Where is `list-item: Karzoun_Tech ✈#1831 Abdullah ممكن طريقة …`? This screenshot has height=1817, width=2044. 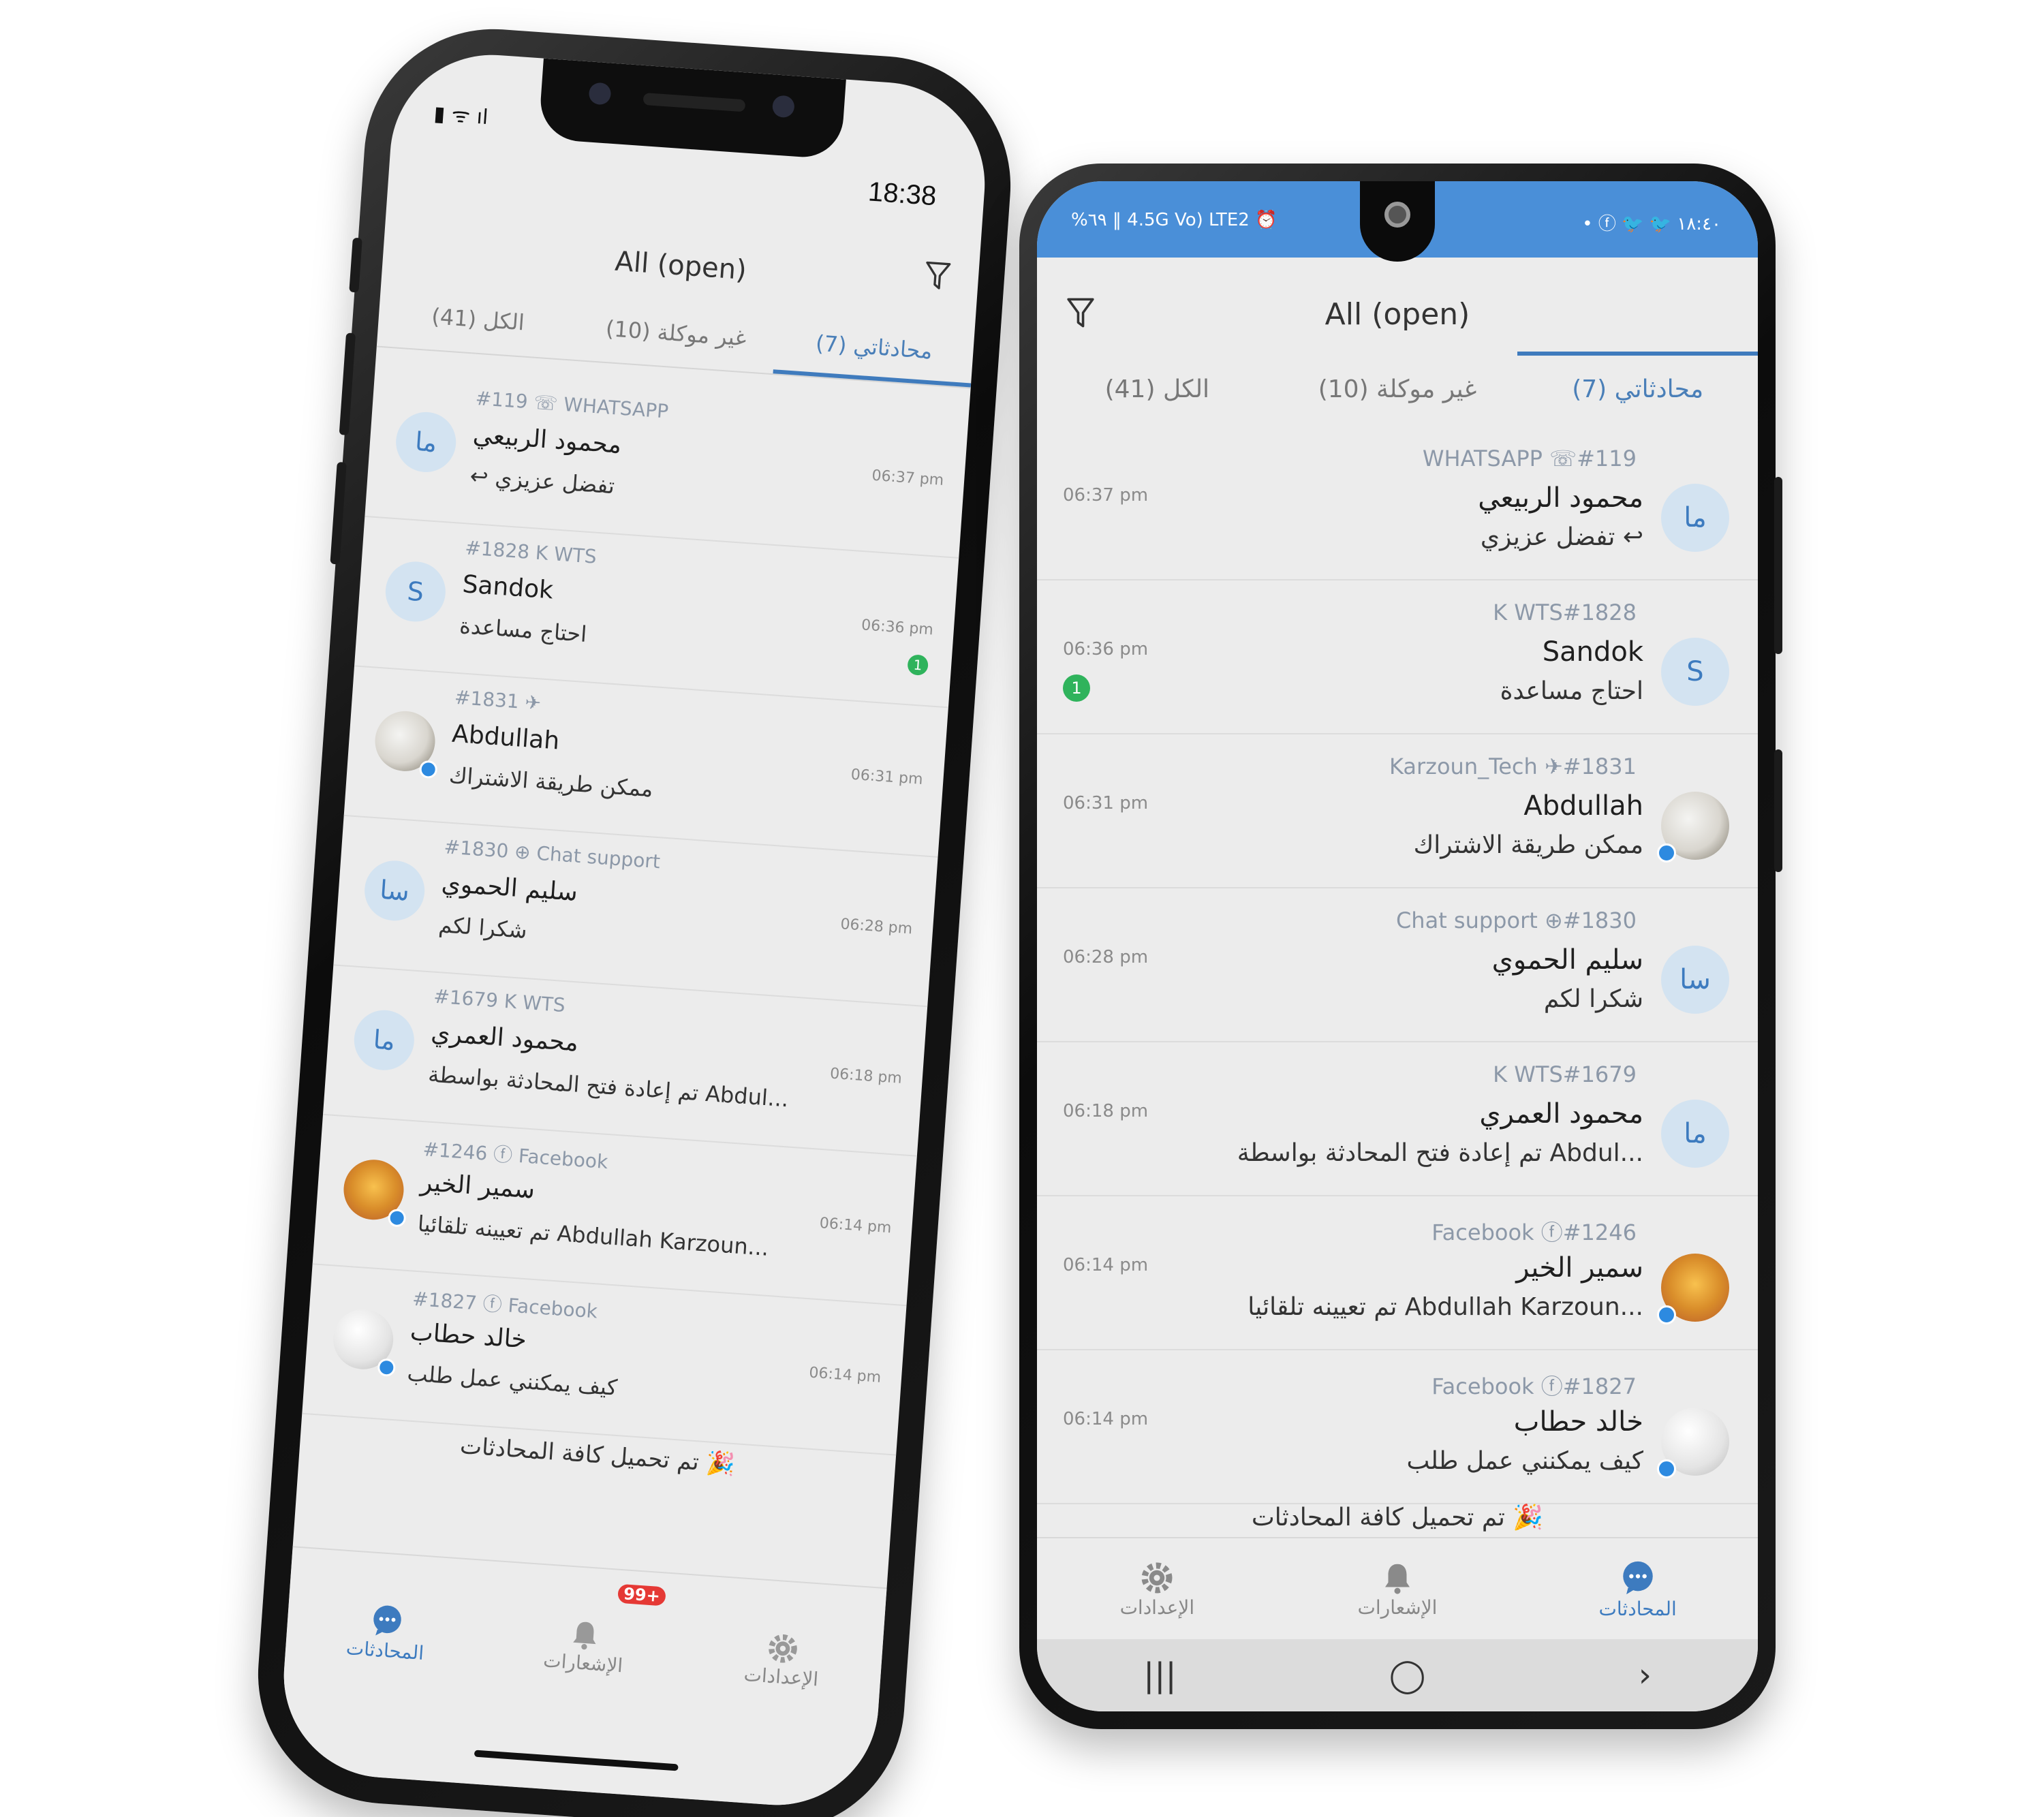 list-item: Karzoun_Tech ✈#1831 Abdullah ممكن طريقة … is located at coordinates (1397, 811).